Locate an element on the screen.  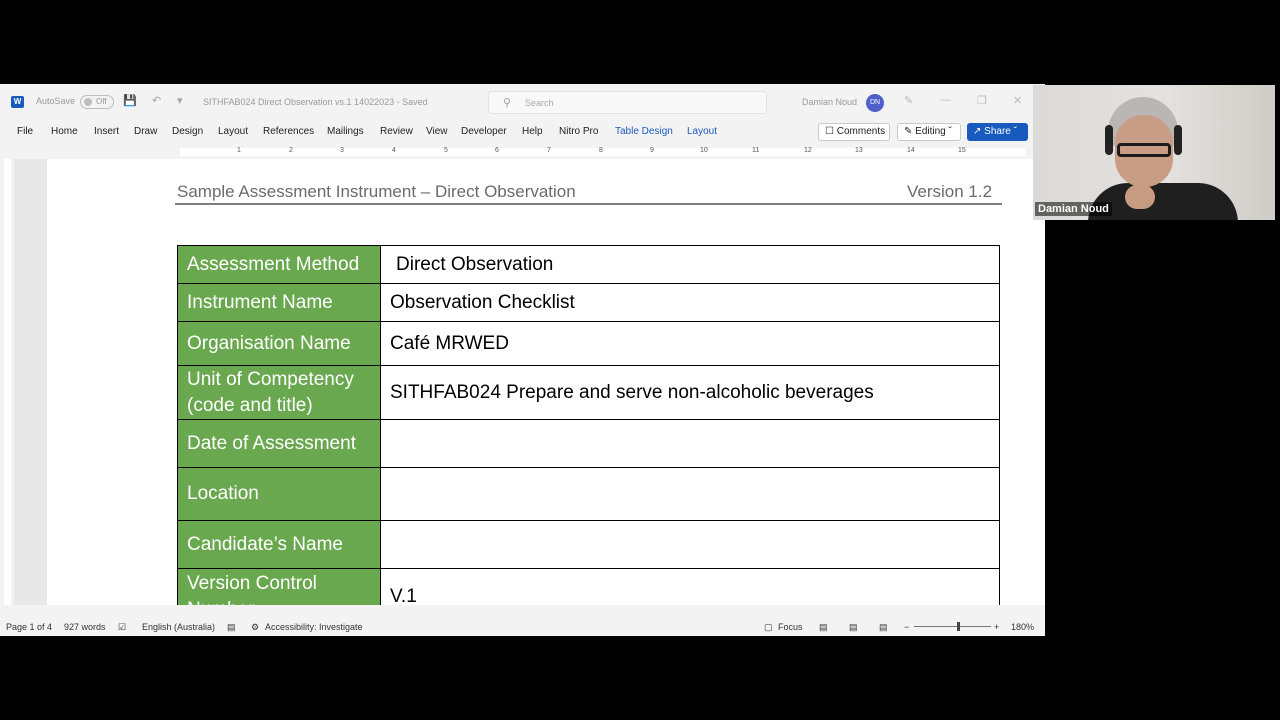
ruler-number: 5 is located at coordinates (446, 150).